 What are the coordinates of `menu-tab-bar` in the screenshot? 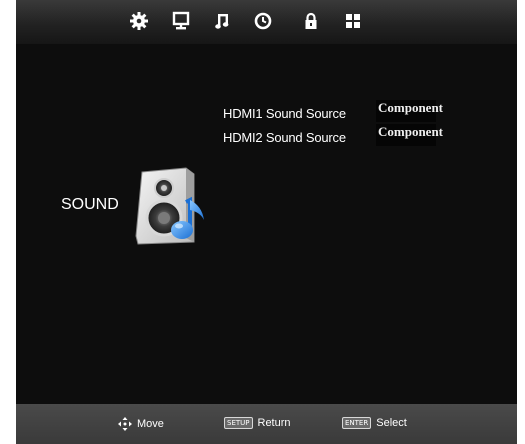 It's located at (266, 22).